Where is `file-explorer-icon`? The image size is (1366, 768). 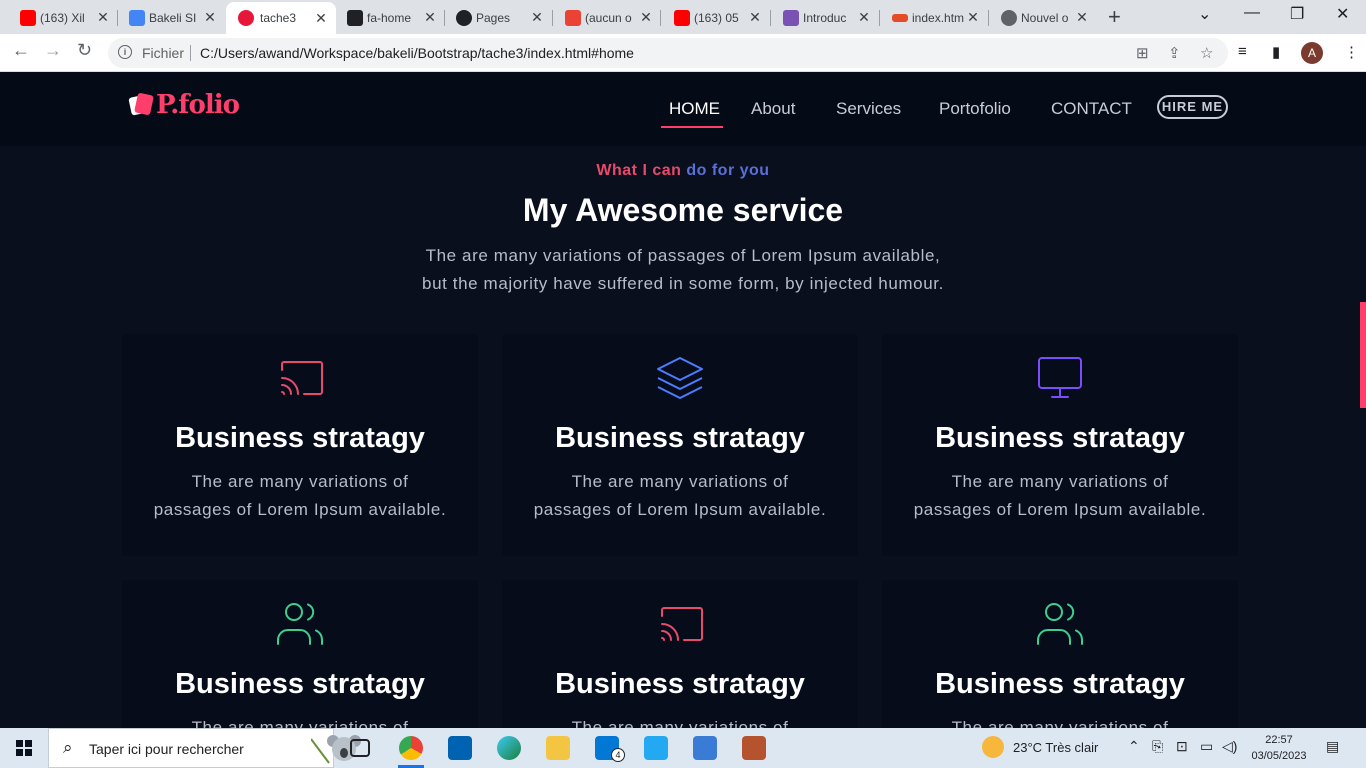 file-explorer-icon is located at coordinates (558, 748).